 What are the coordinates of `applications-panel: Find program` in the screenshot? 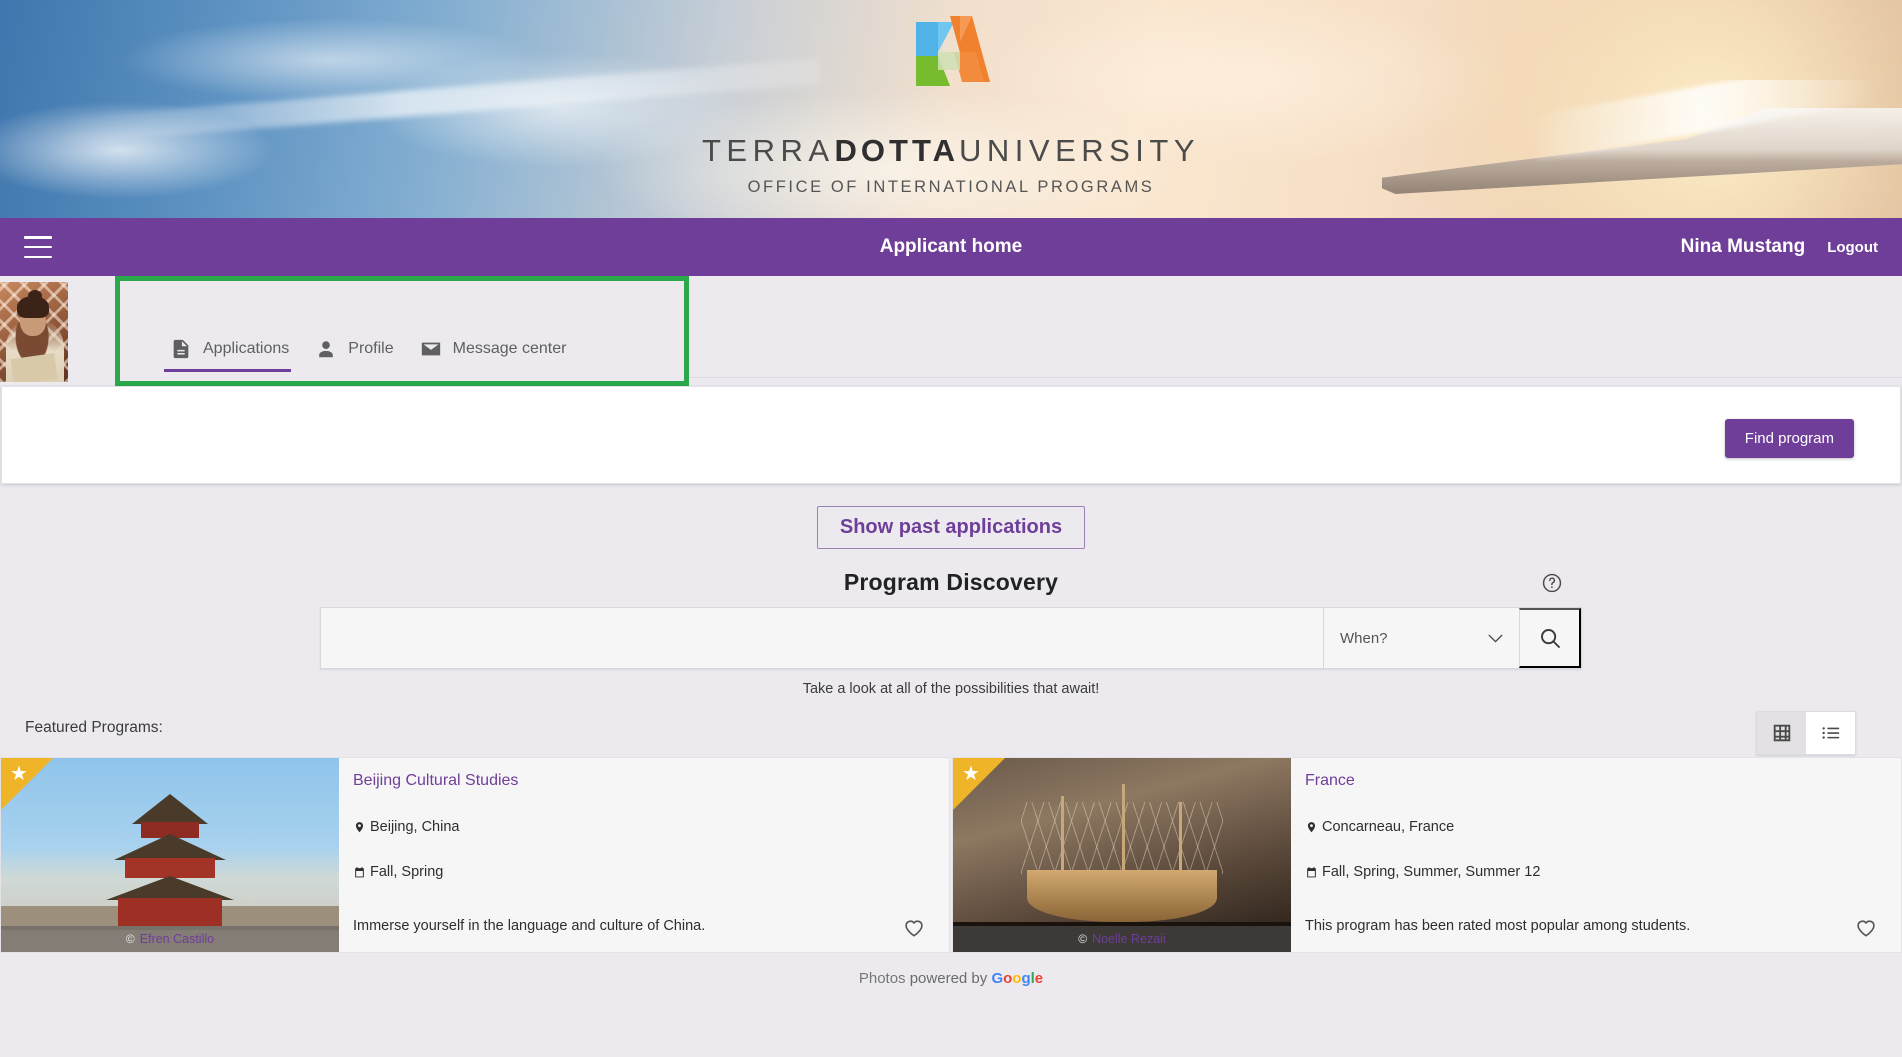 It's located at (951, 435).